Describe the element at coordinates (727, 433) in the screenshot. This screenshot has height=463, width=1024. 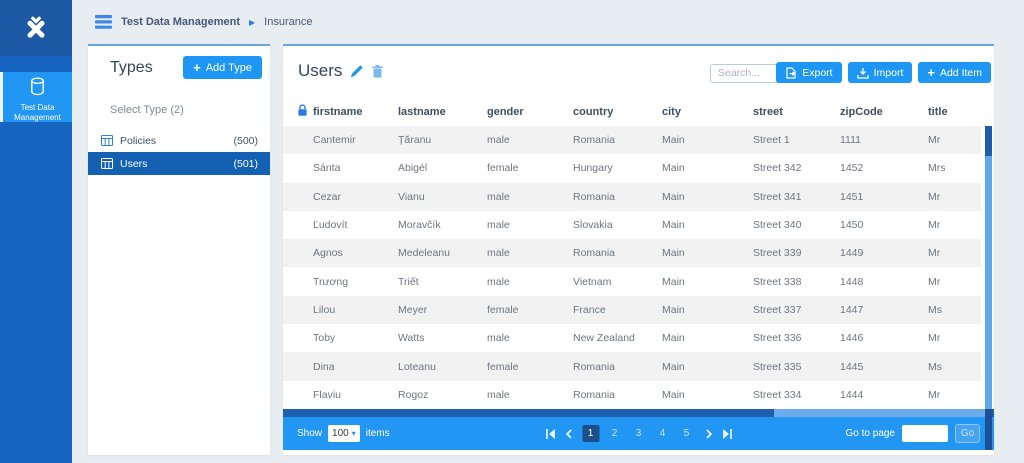
I see `last-page-button` at that location.